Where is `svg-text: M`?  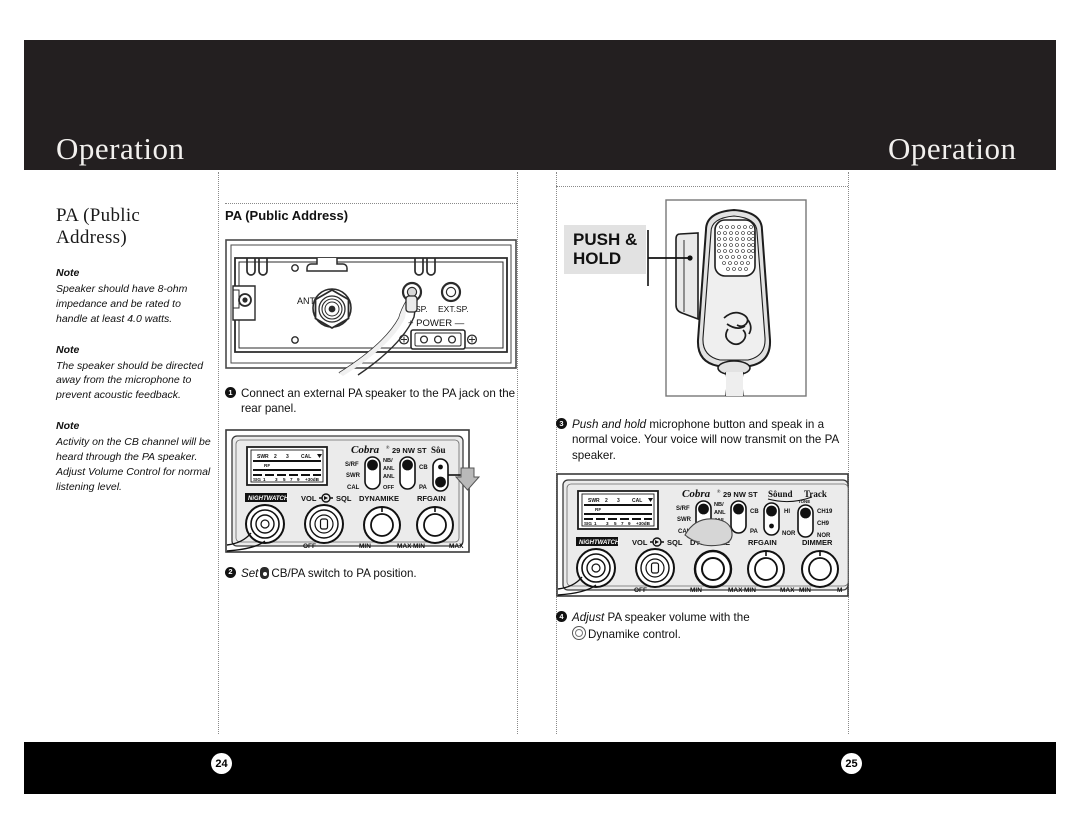
svg-text: M is located at coordinates (839, 590).